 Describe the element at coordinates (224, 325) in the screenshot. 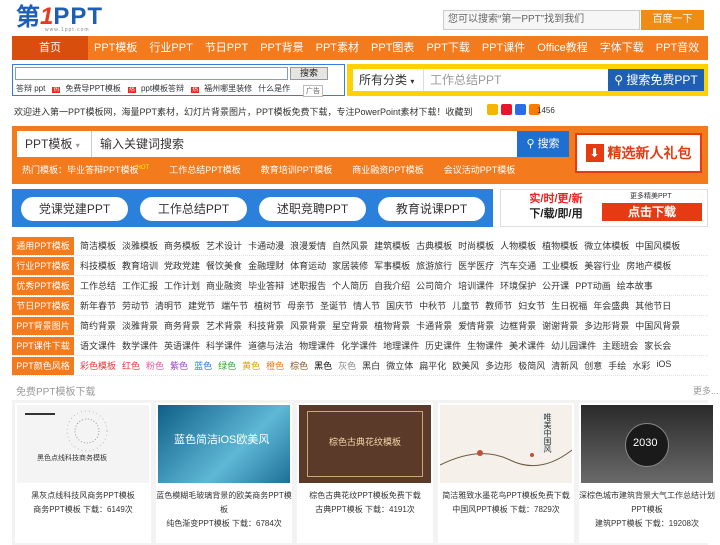

I see `category-link: 艺术背景` at that location.